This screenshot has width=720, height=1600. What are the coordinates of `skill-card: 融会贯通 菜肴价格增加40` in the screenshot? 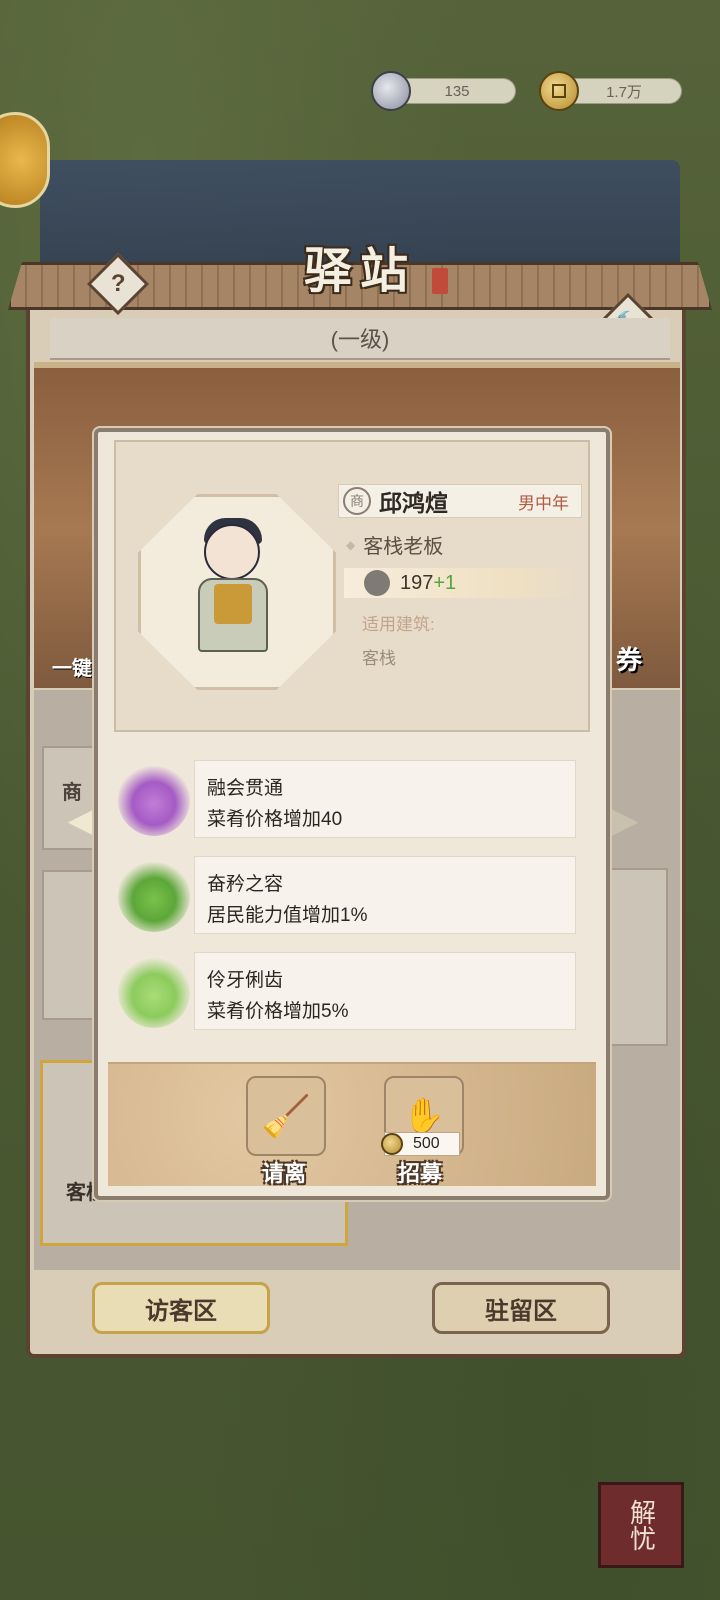 It's located at (385, 799).